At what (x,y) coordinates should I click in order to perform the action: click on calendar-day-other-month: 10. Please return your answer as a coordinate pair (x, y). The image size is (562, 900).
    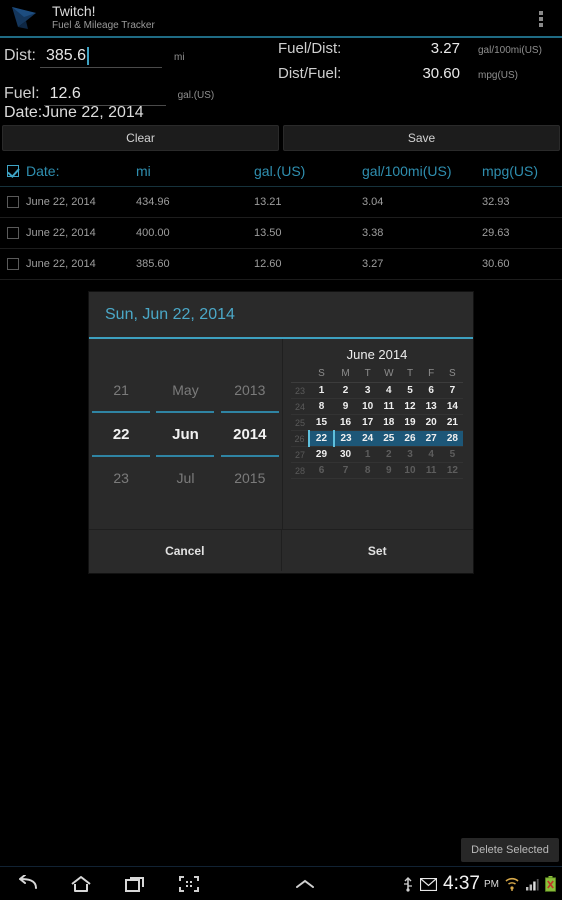
    Looking at the image, I should click on (409, 471).